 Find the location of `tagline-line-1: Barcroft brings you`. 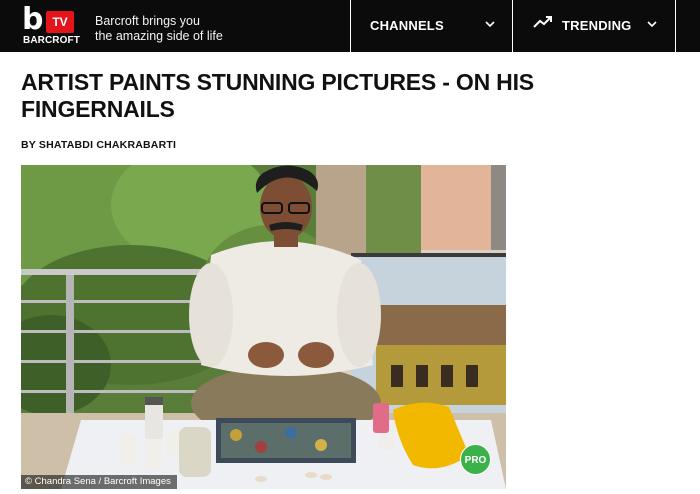

tagline-line-1: Barcroft brings you is located at coordinates (147, 21).